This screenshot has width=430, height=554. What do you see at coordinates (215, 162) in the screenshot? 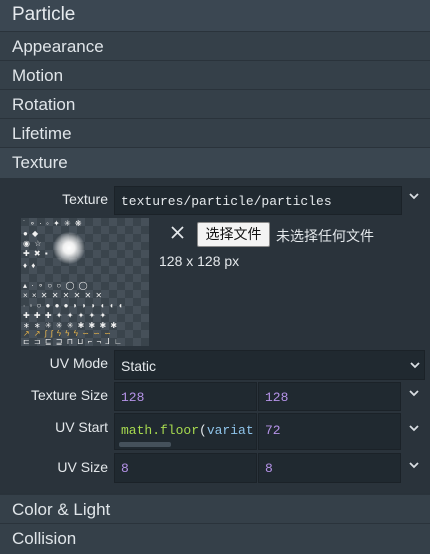
I see `section-texture: Texture` at bounding box center [215, 162].